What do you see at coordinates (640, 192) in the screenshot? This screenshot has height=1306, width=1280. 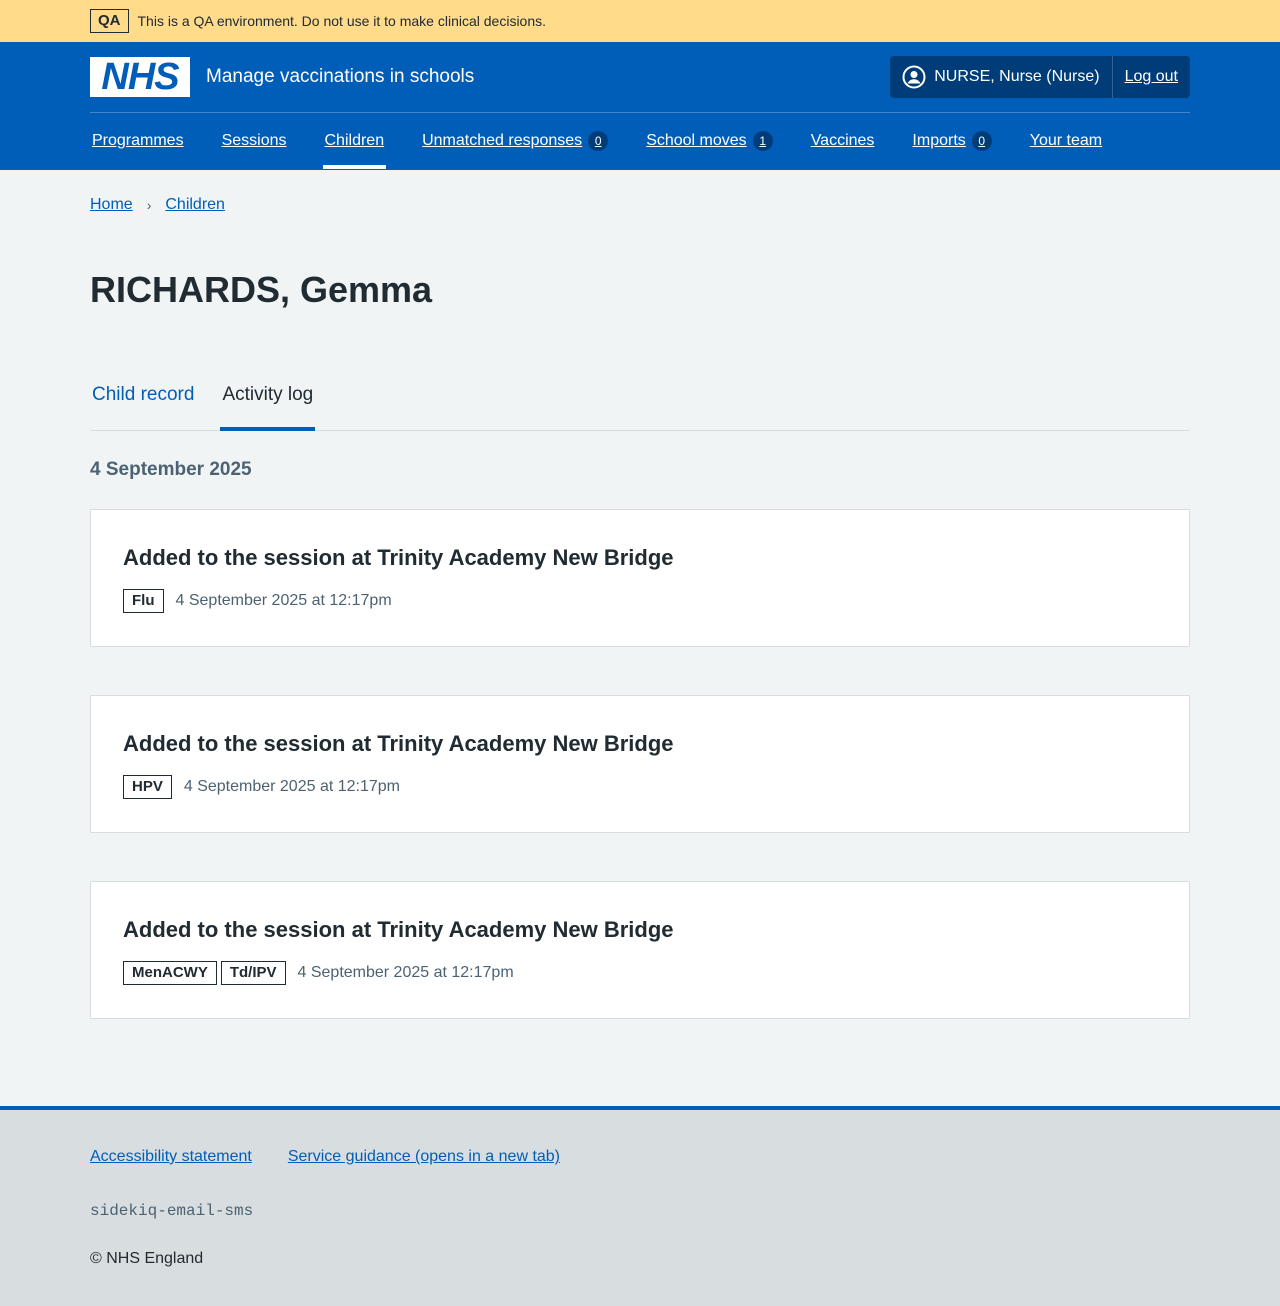 I see `breadcrumb: Home › Children` at bounding box center [640, 192].